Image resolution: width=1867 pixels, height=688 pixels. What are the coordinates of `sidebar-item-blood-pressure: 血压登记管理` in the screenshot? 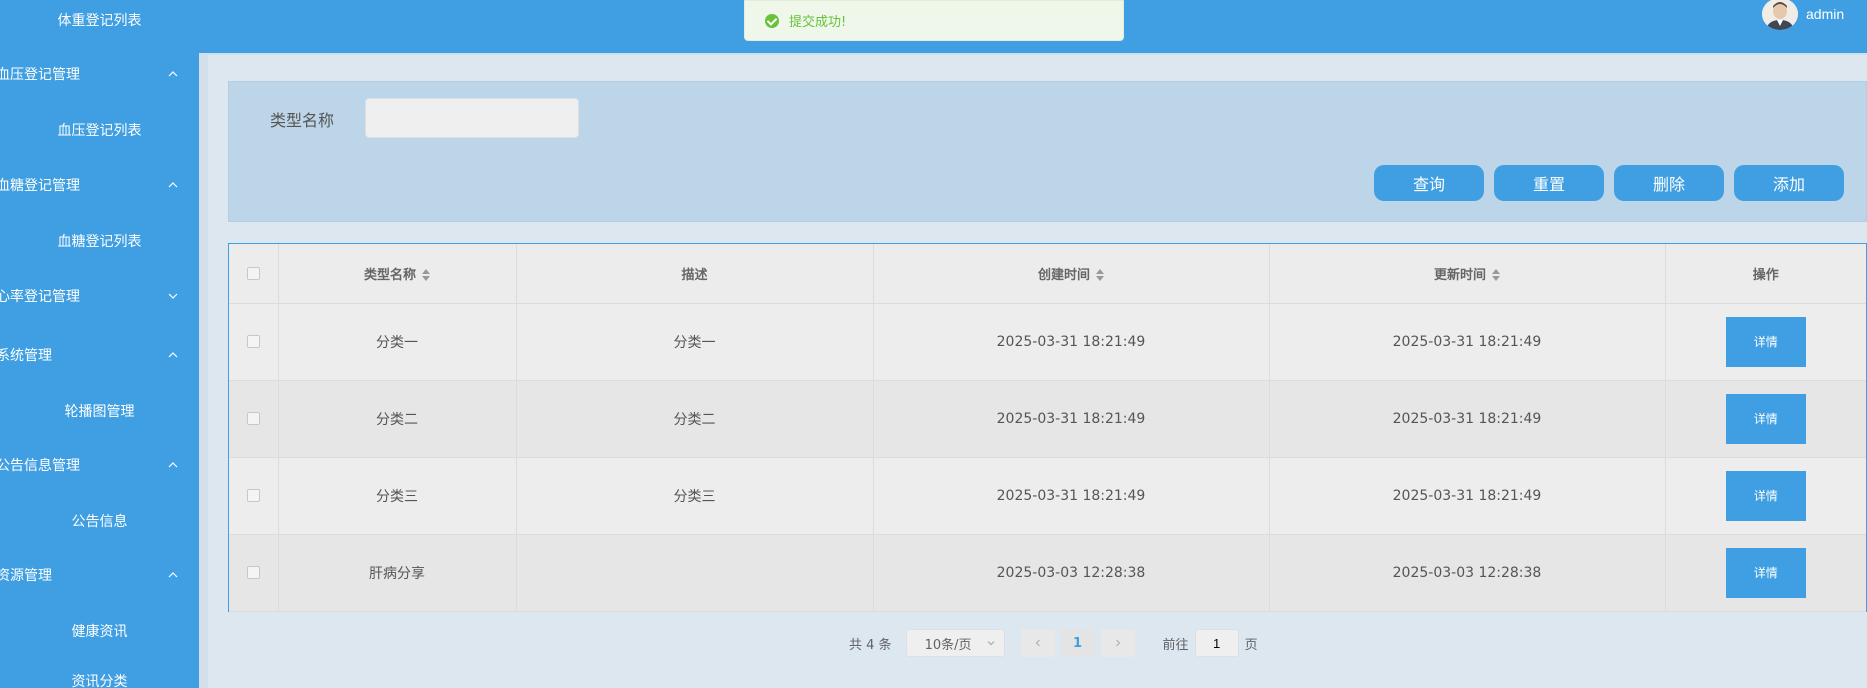 It's located at (99, 74).